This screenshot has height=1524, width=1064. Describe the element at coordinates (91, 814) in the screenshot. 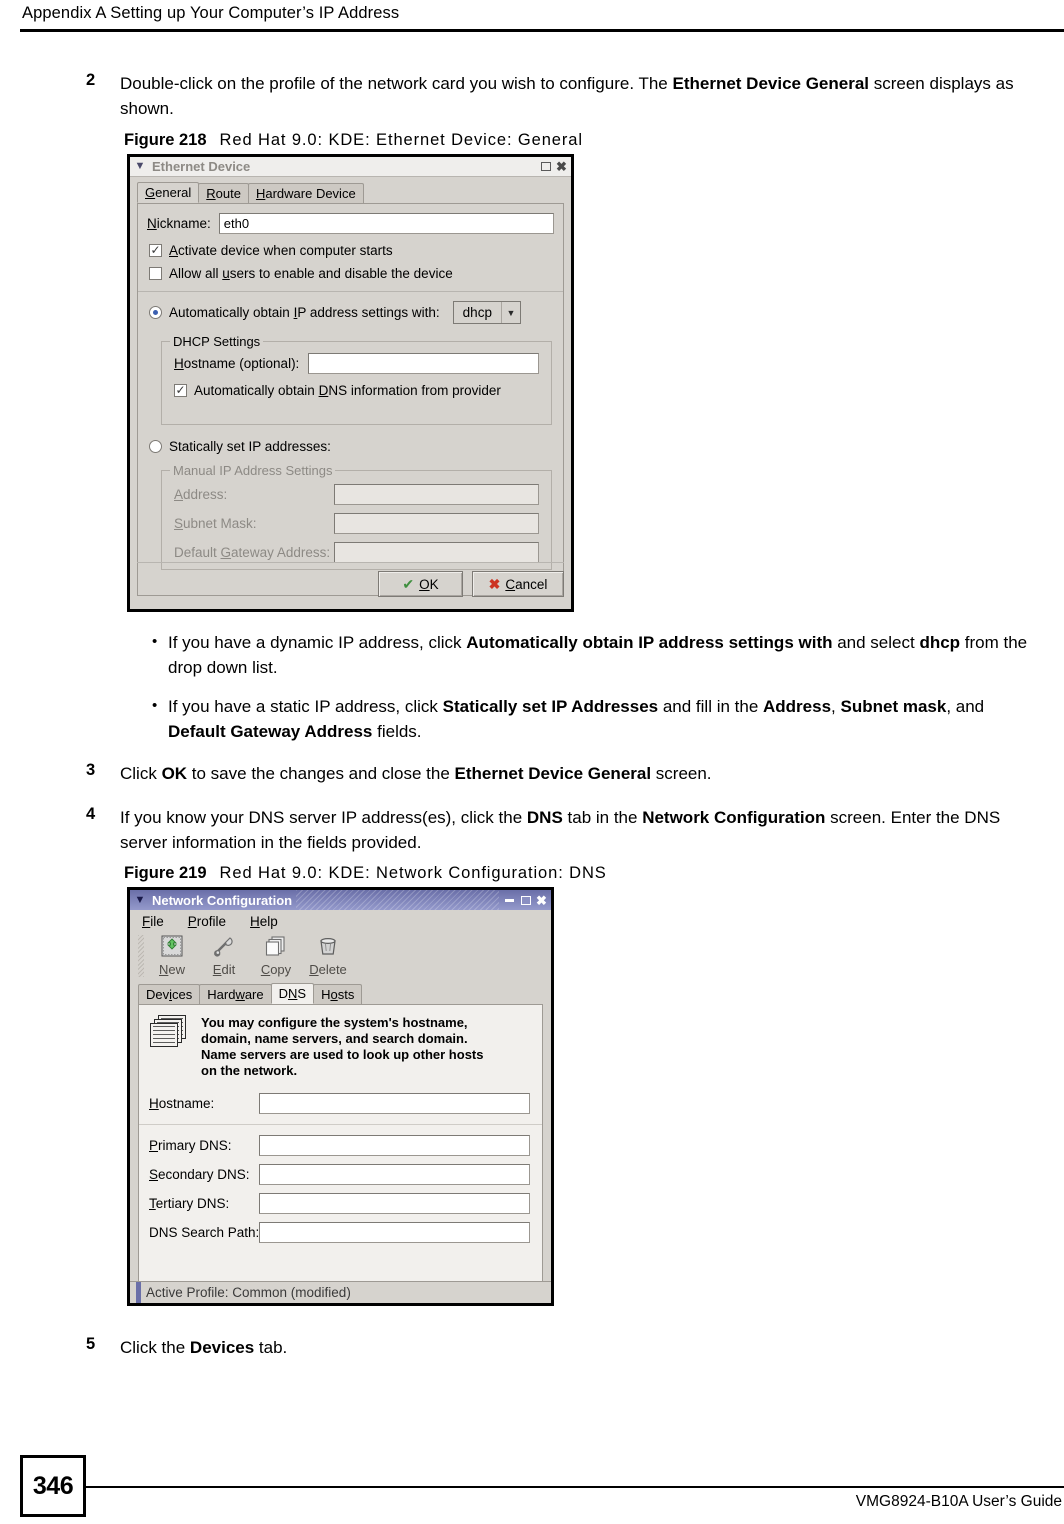

I see `step-4-number: 4` at that location.